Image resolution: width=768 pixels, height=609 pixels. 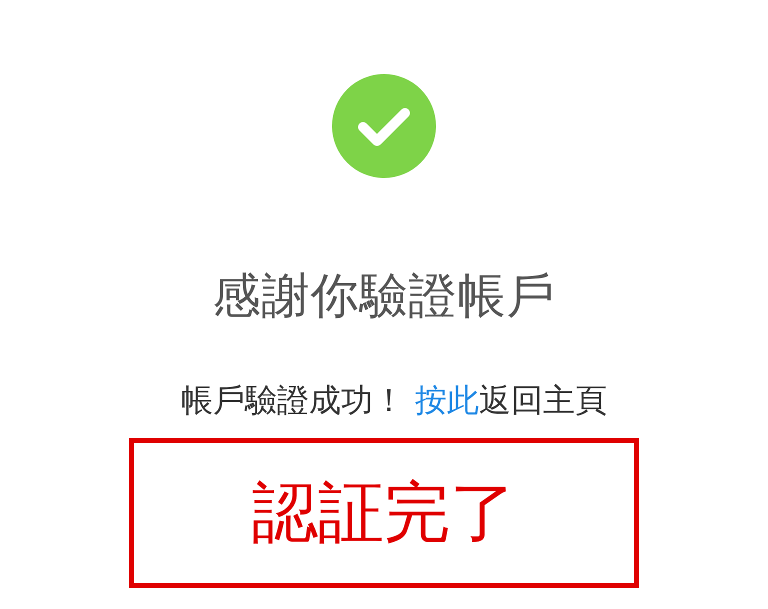 What do you see at coordinates (384, 126) in the screenshot?
I see `check-icon` at bounding box center [384, 126].